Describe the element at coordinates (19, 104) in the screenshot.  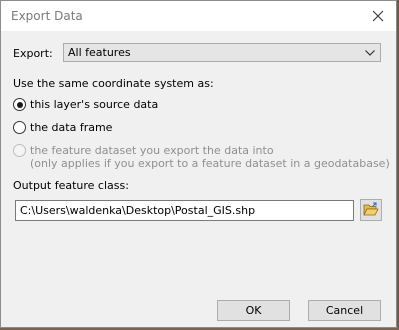
I see `radio-button-checked` at that location.